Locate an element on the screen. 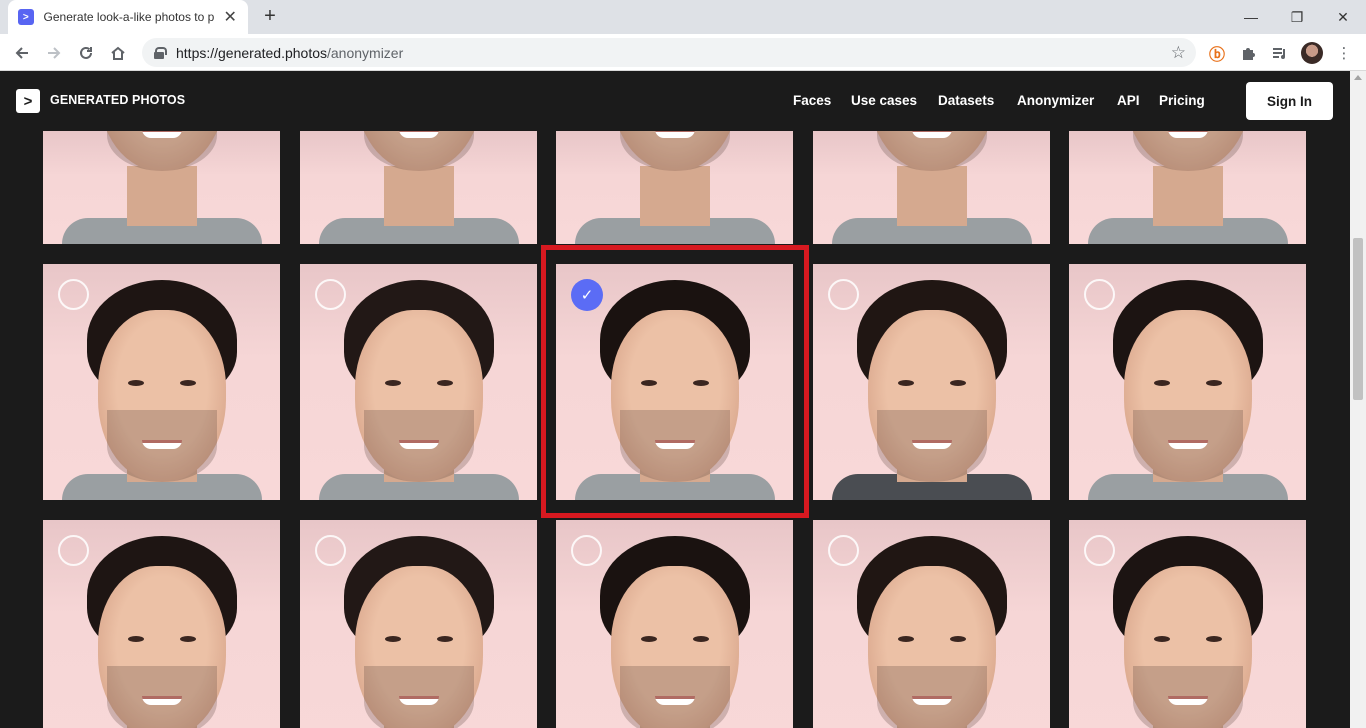  bookmark-star-icon: ☆ is located at coordinates (1178, 53).